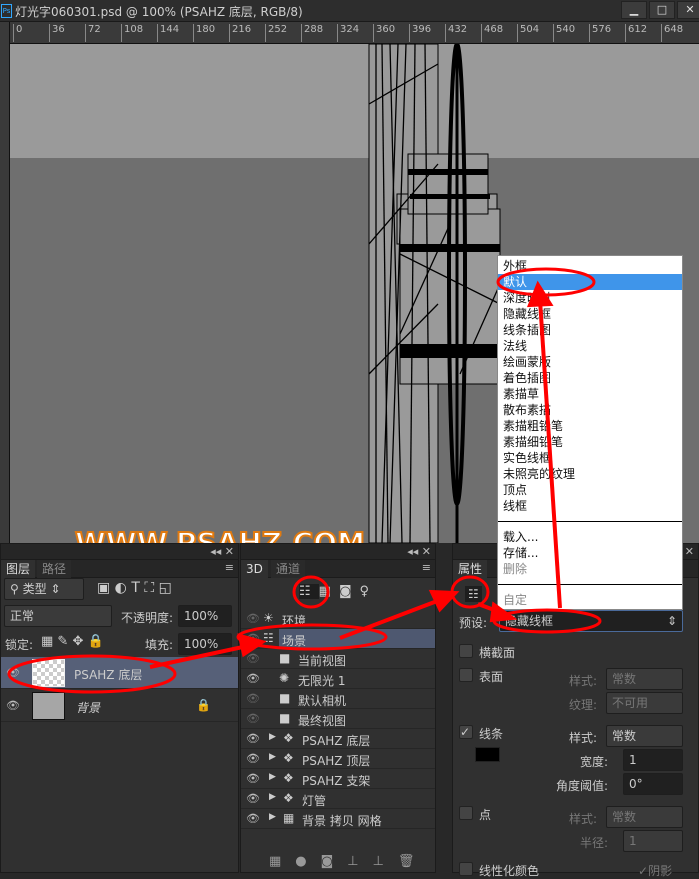  What do you see at coordinates (470, 569) in the screenshot?
I see `tab-properties: 属性` at bounding box center [470, 569].